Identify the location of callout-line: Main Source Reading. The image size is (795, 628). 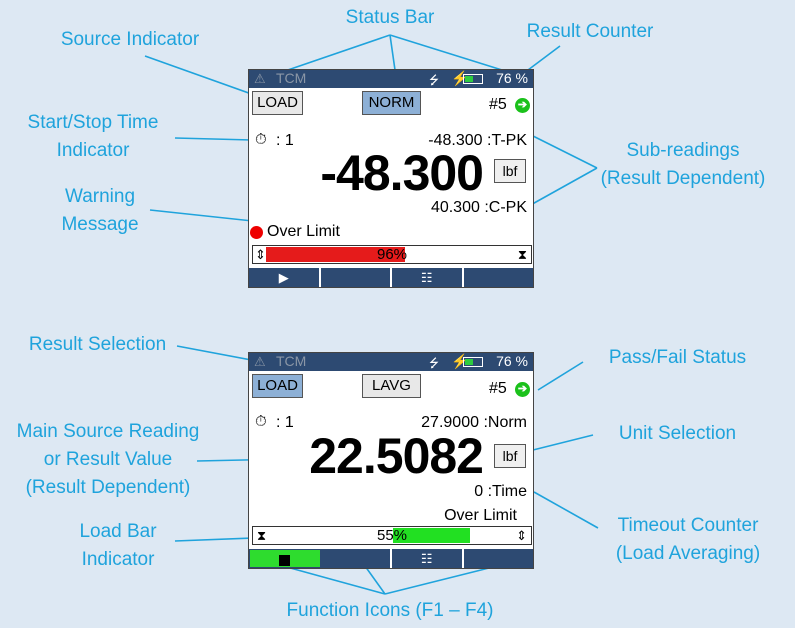
(108, 431).